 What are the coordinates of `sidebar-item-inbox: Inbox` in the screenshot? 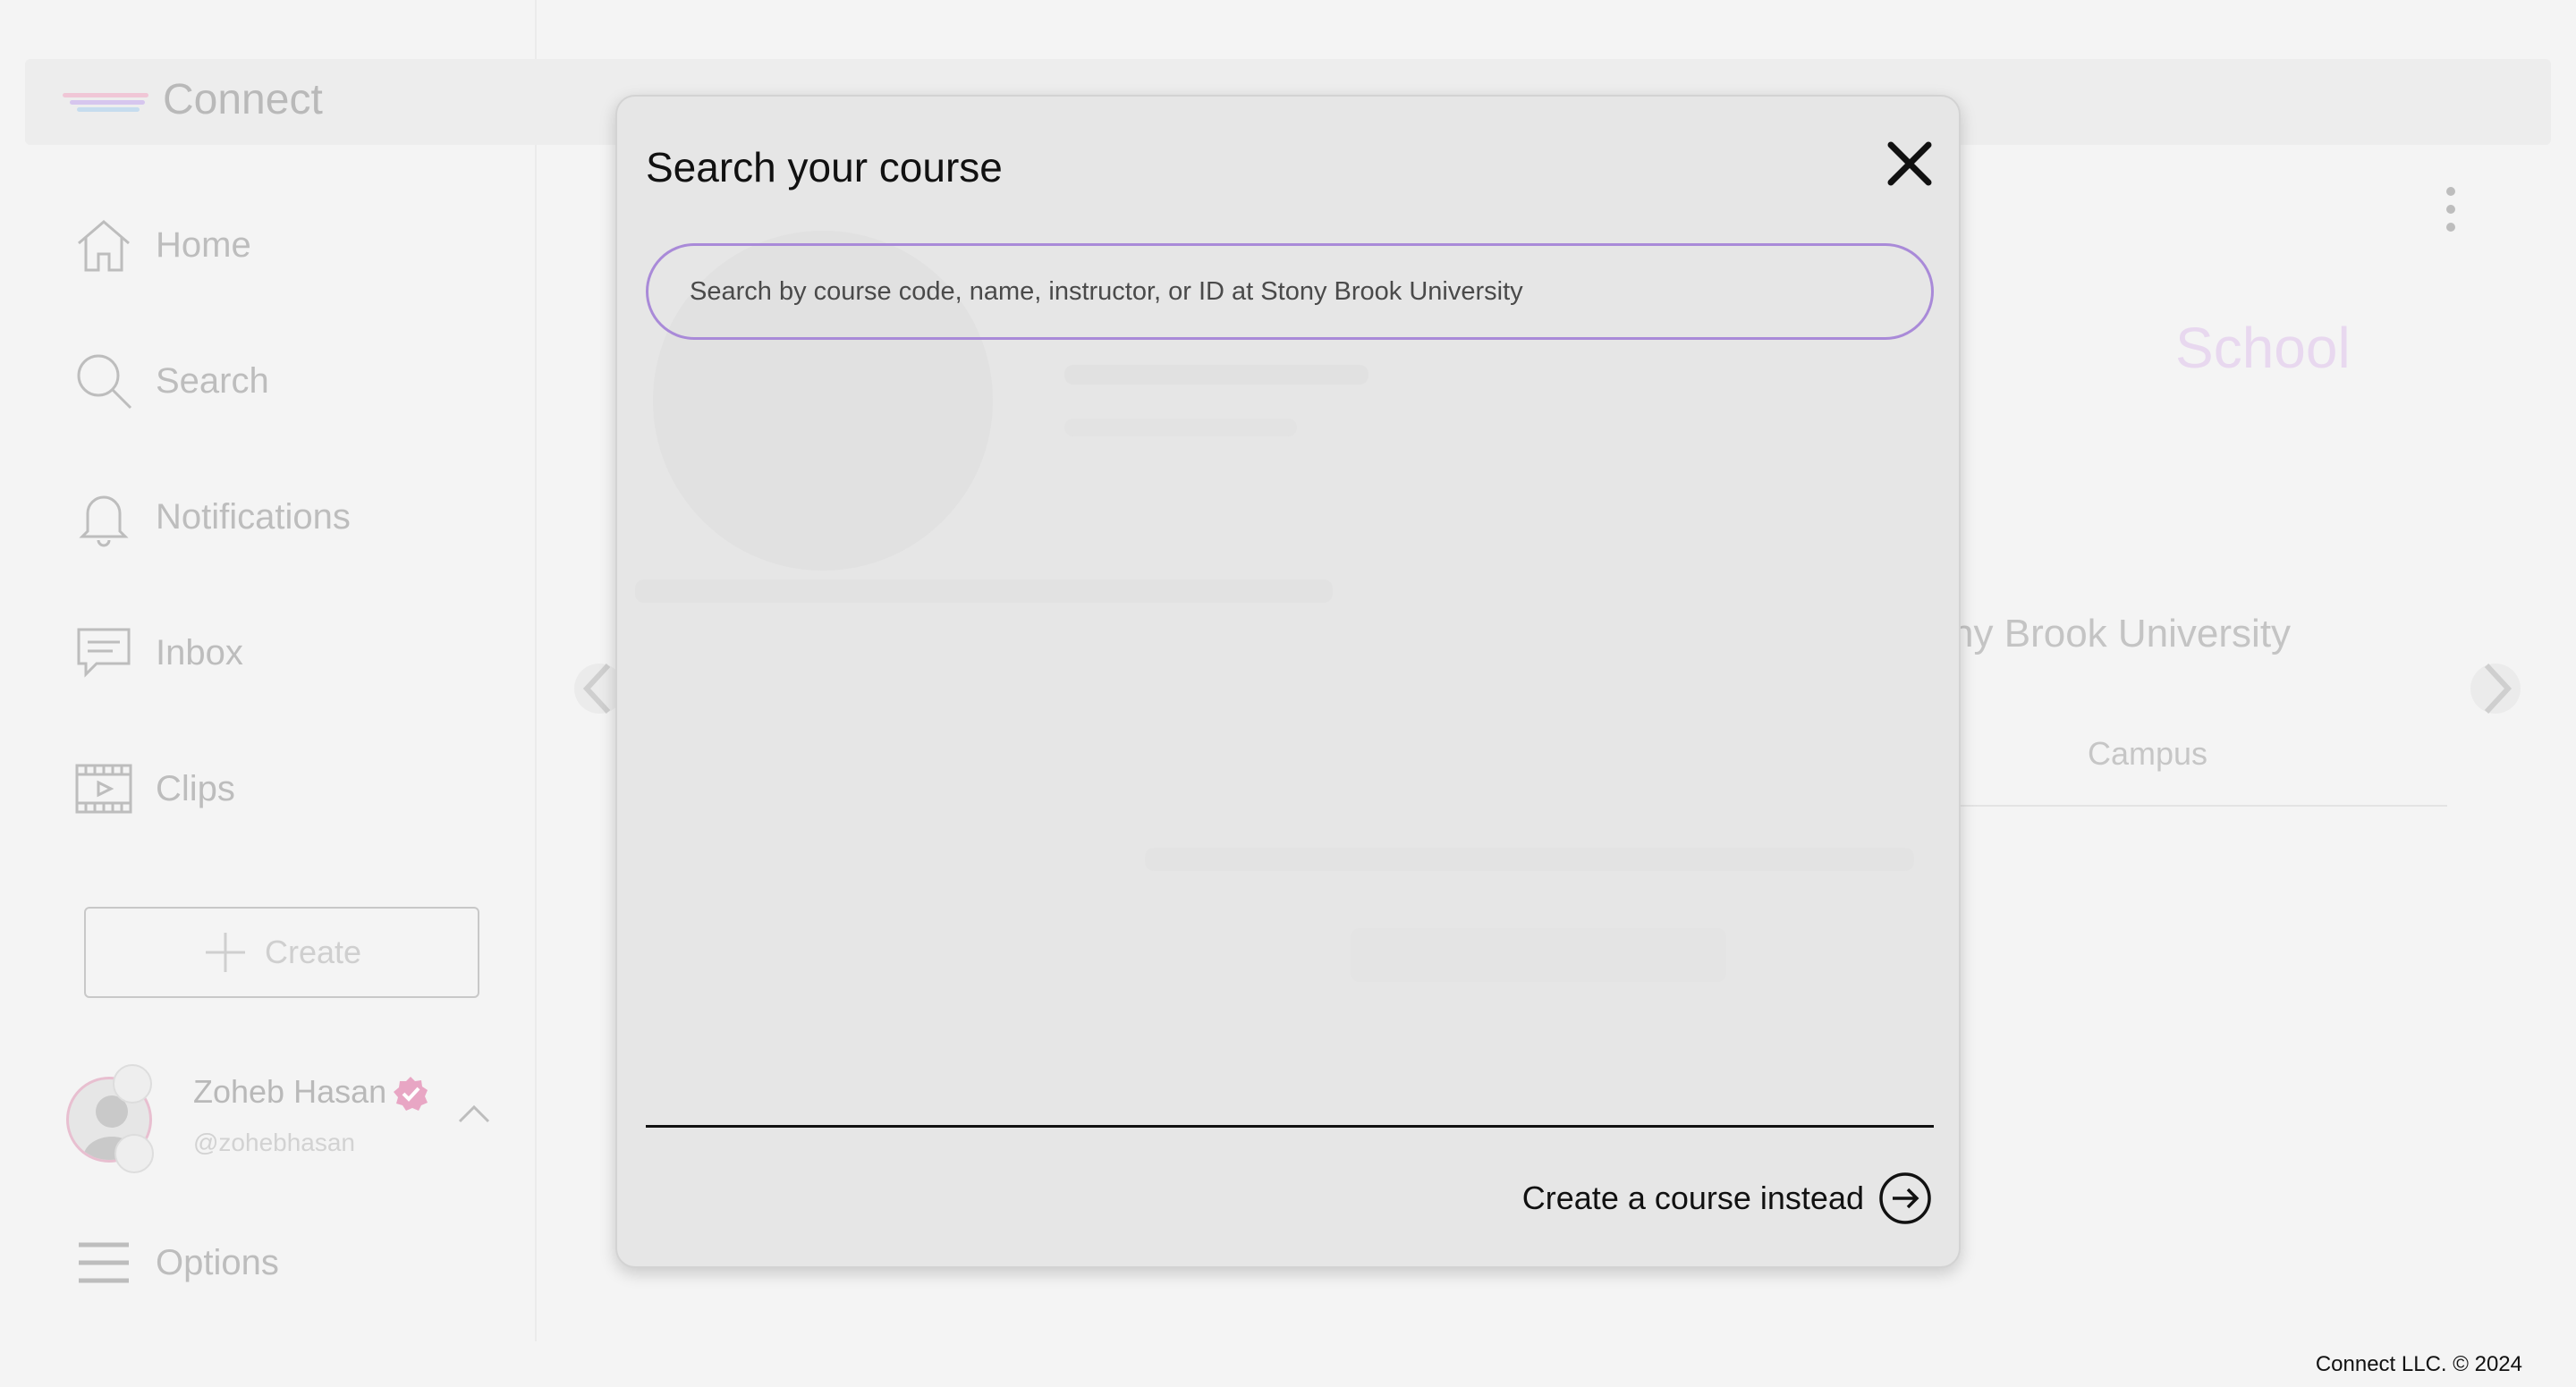 It's located at (158, 653).